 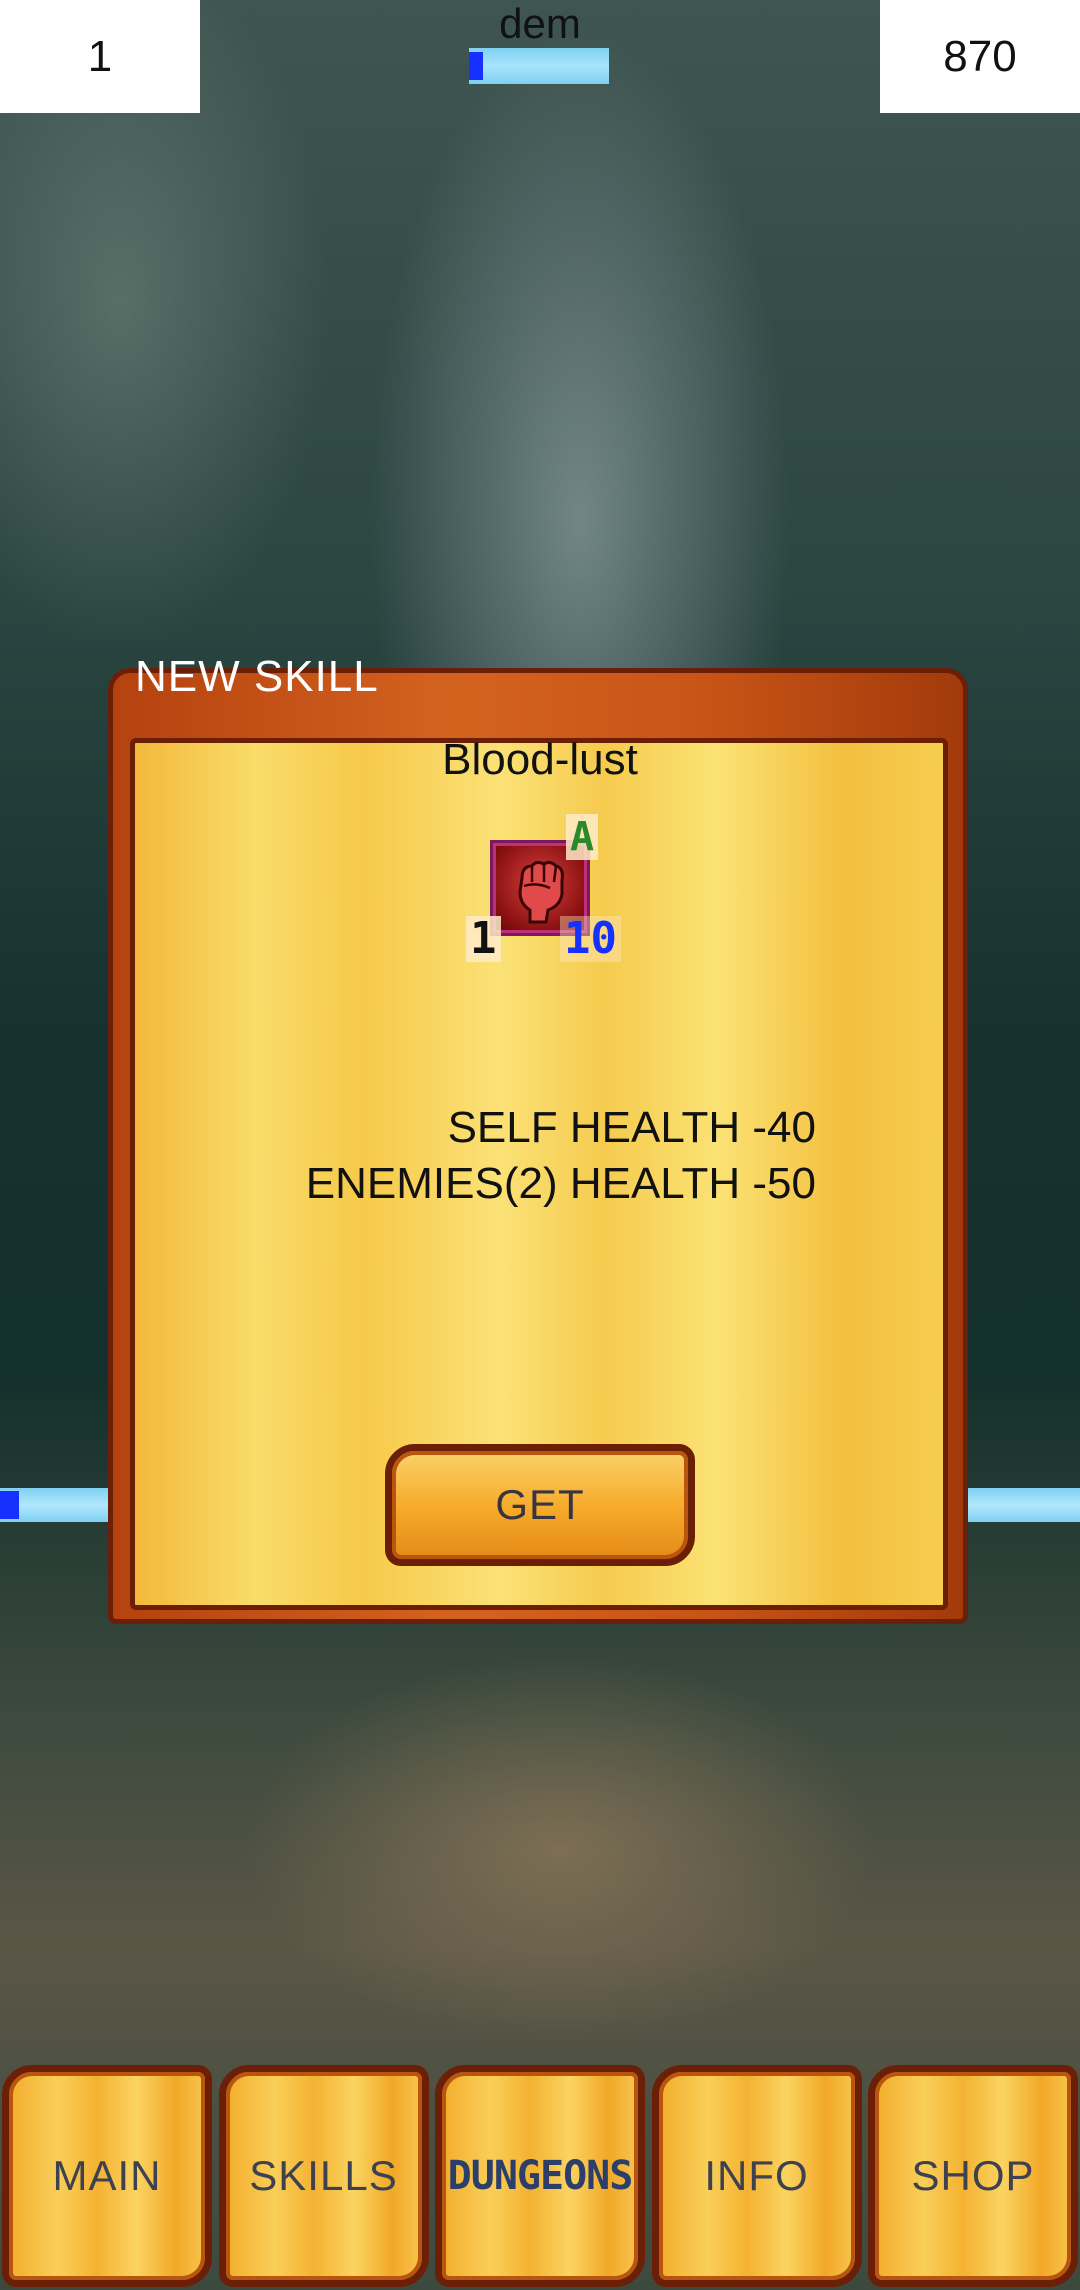 I want to click on gold-counter: 870, so click(x=980, y=56).